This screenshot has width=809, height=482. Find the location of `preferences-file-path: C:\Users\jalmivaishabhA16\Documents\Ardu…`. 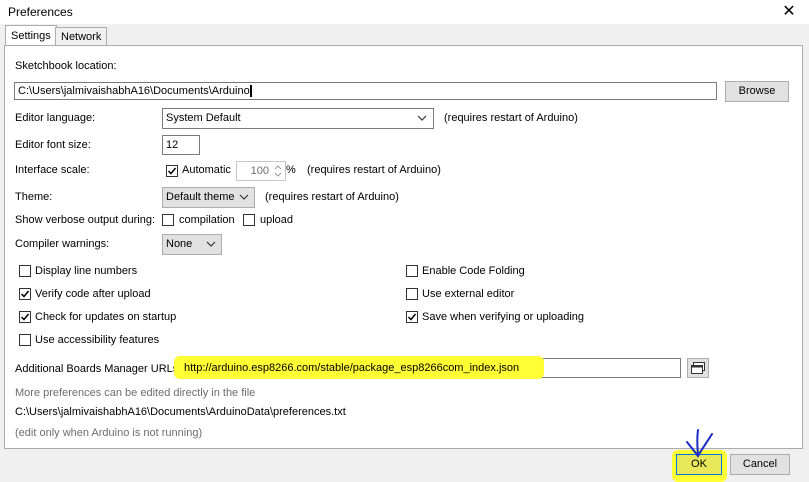

preferences-file-path: C:\Users\jalmivaishabhA16\Documents\Ardu… is located at coordinates (180, 412).